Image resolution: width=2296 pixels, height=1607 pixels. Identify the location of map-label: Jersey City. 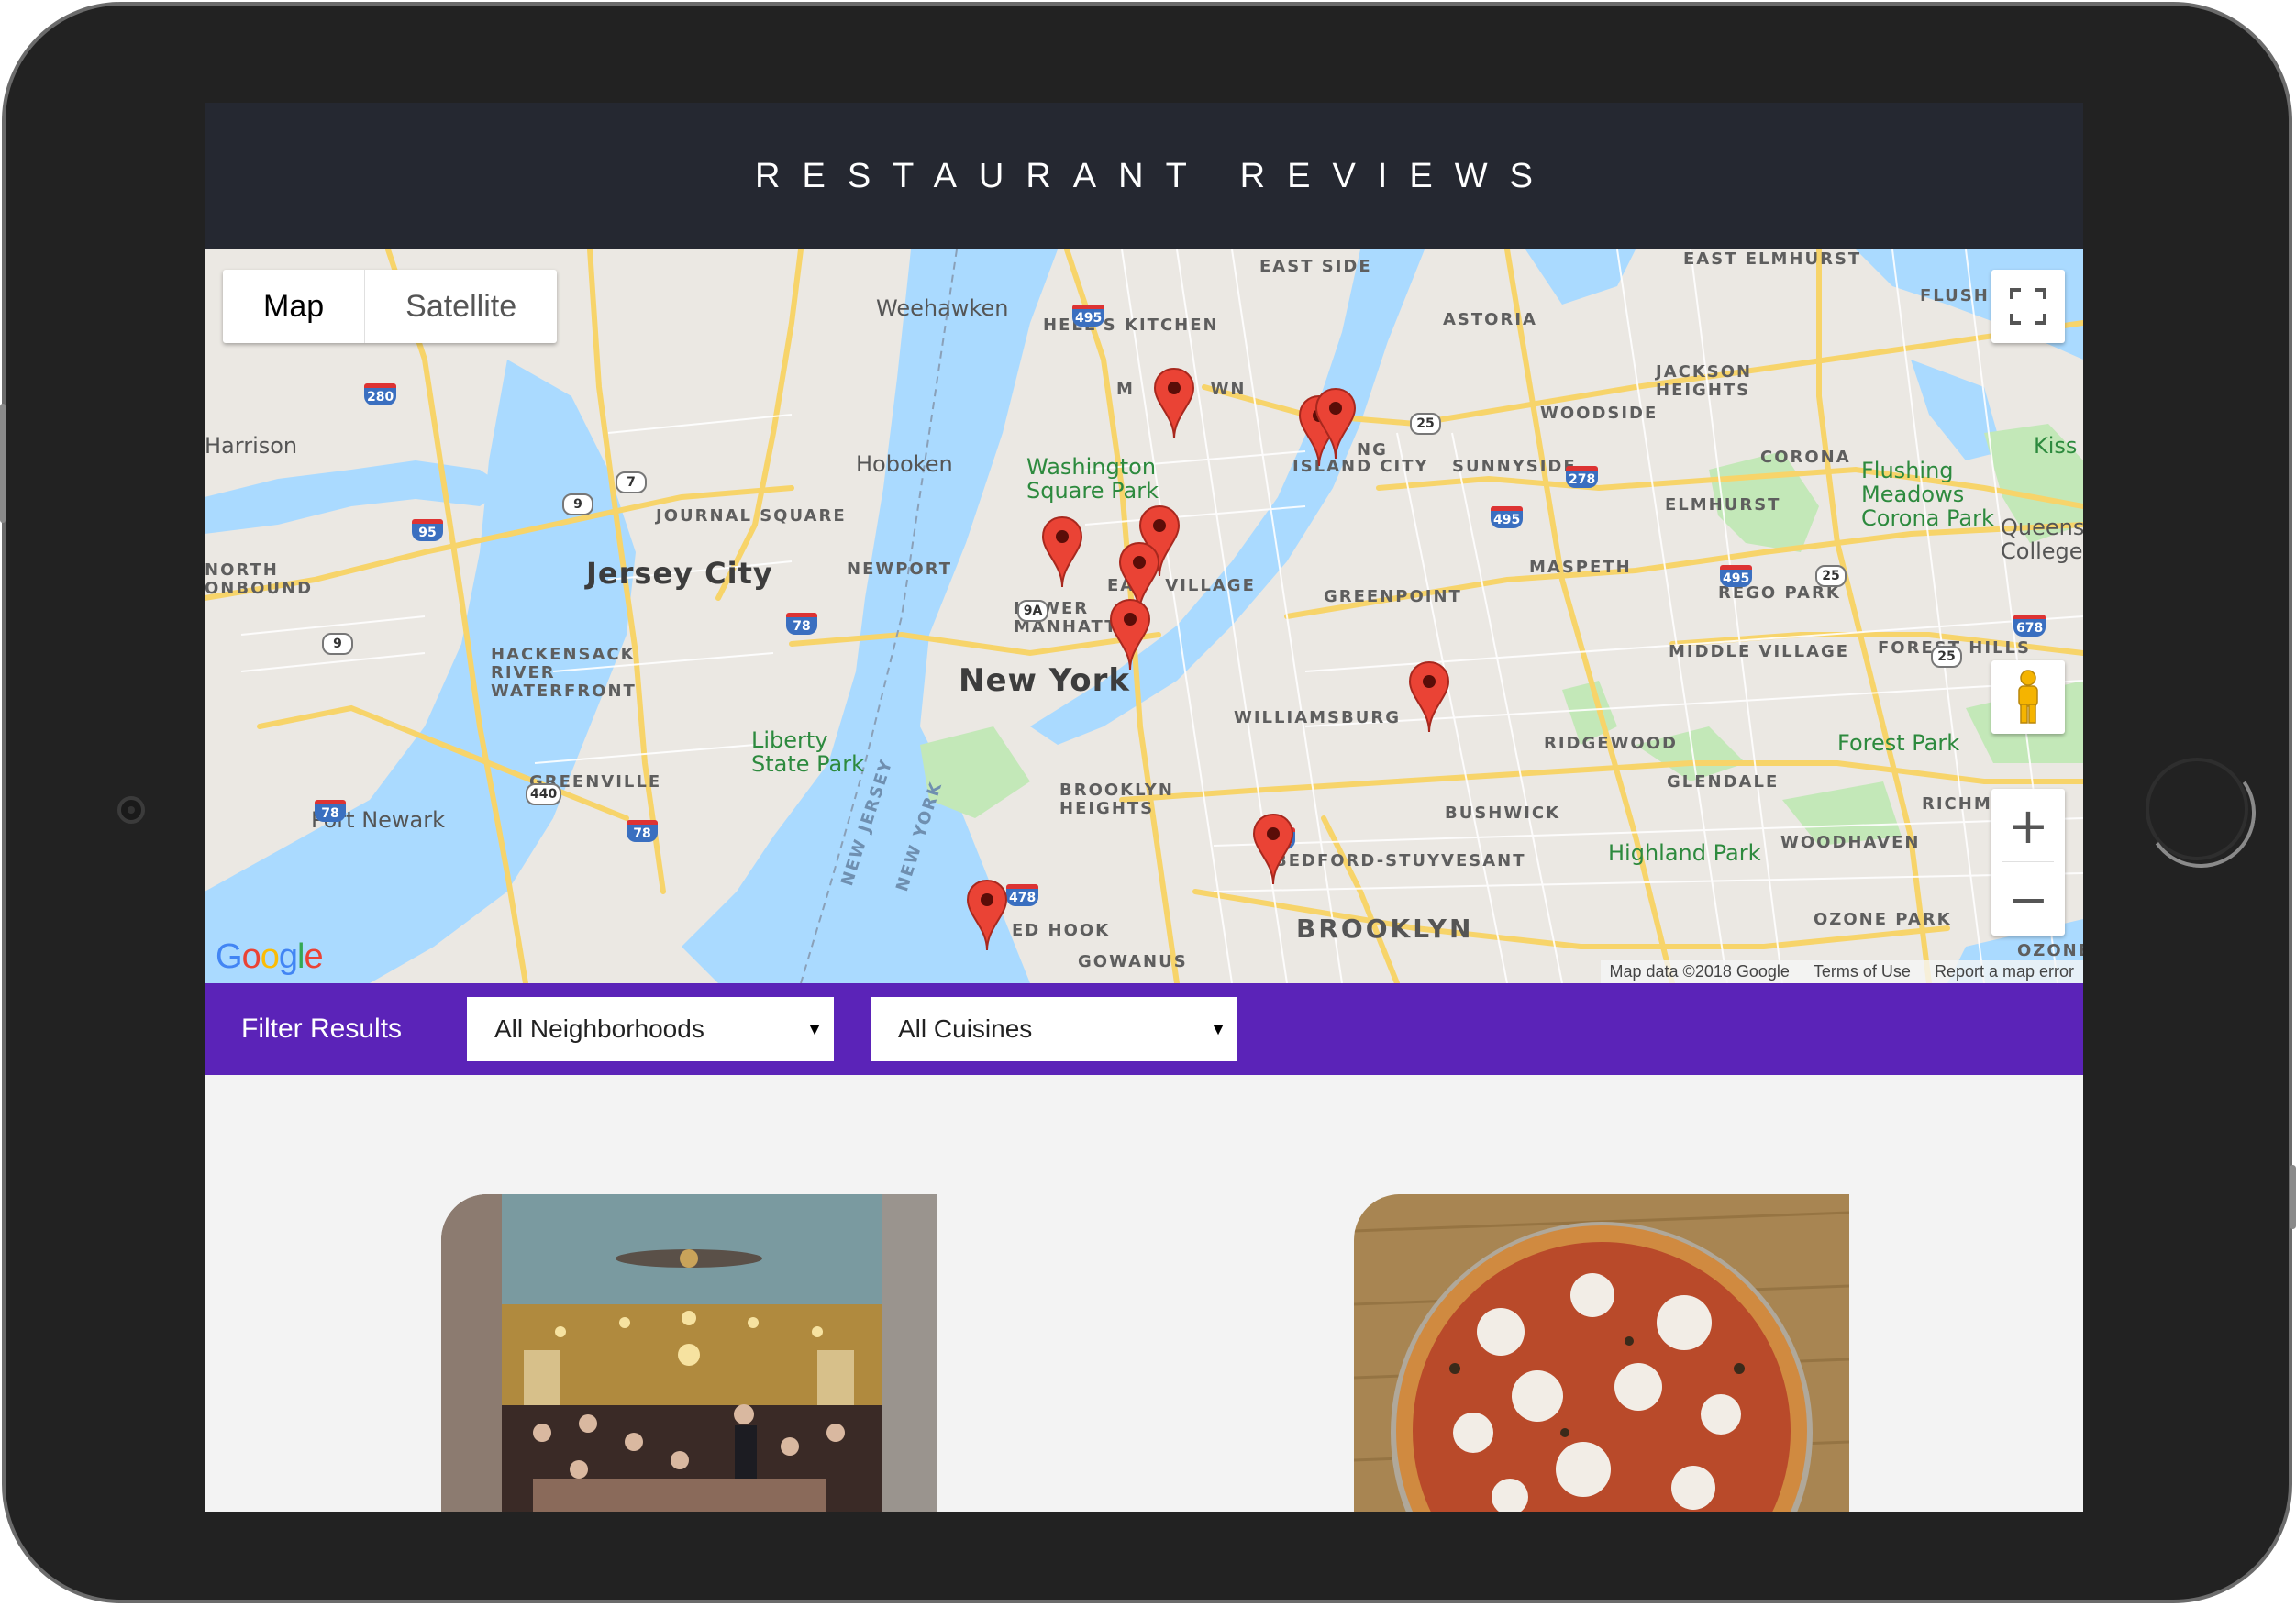
(679, 573).